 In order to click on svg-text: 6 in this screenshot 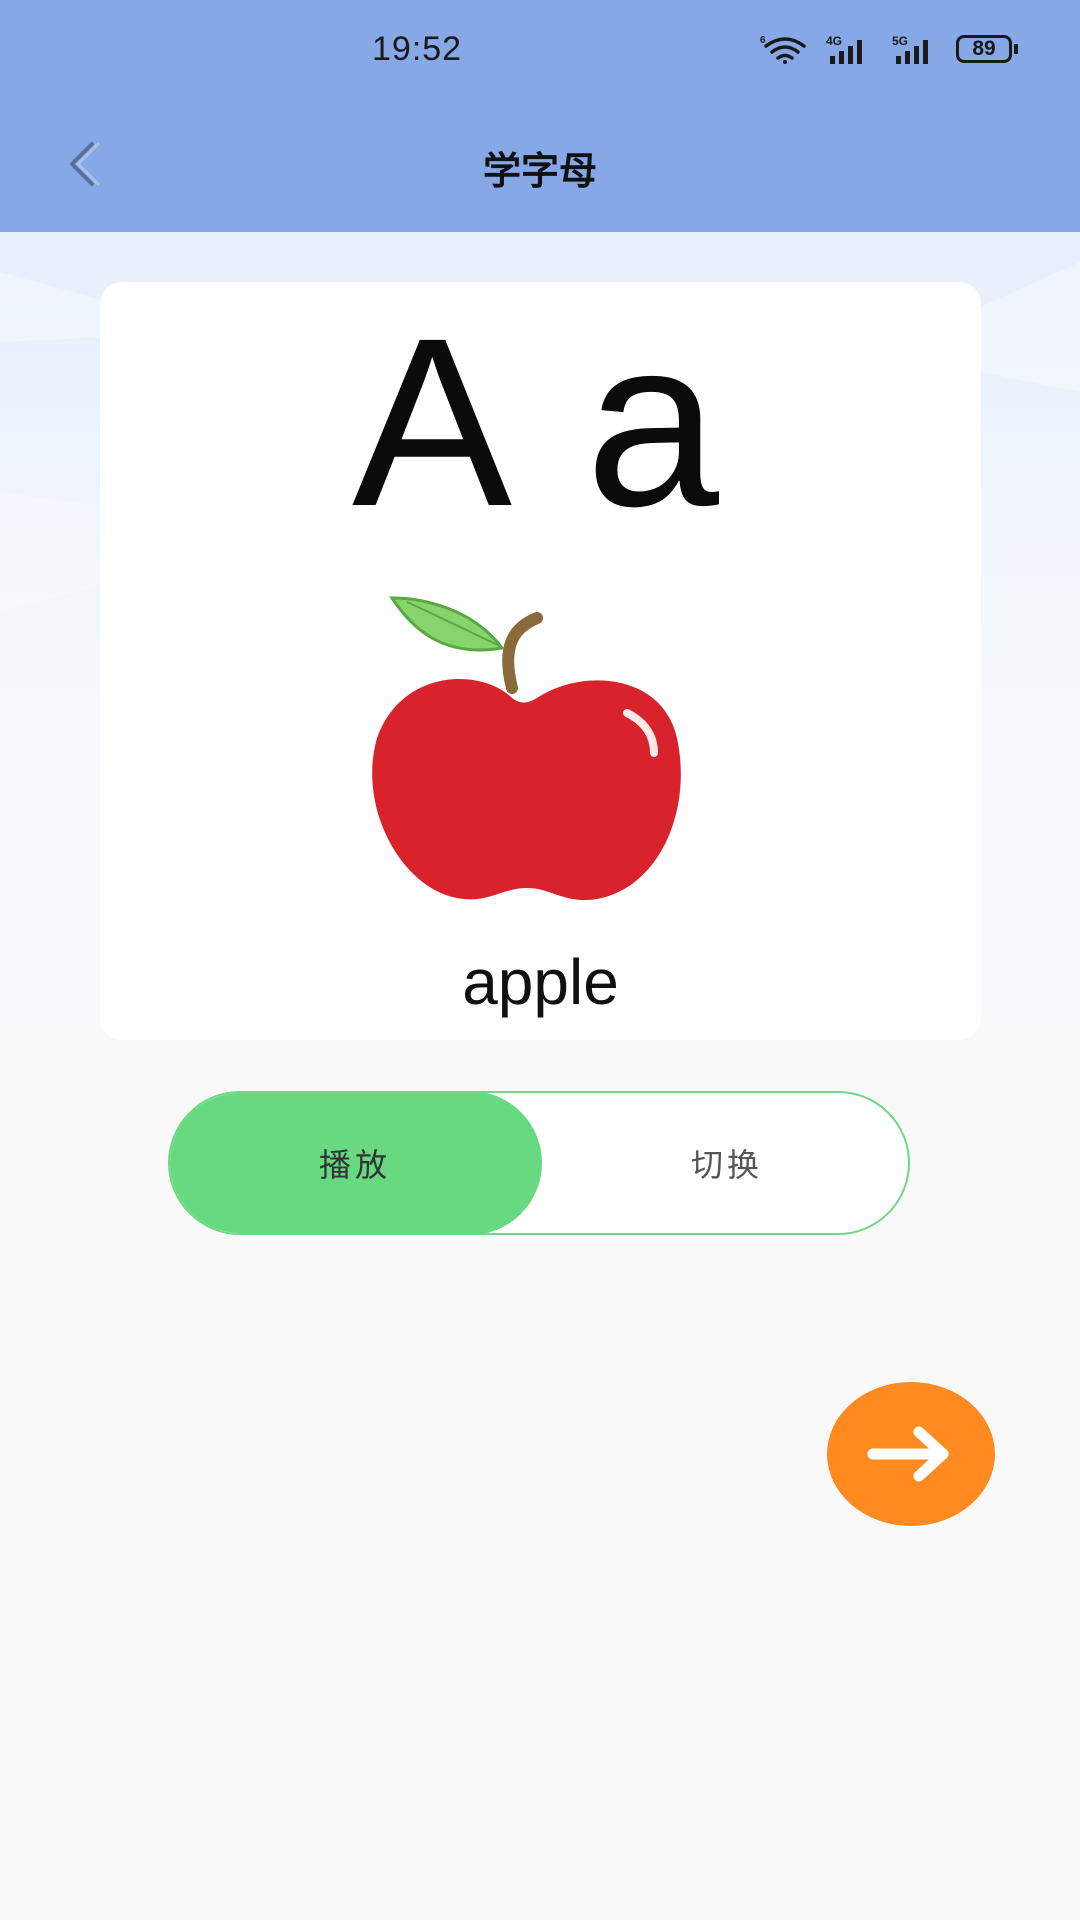, I will do `click(763, 40)`.